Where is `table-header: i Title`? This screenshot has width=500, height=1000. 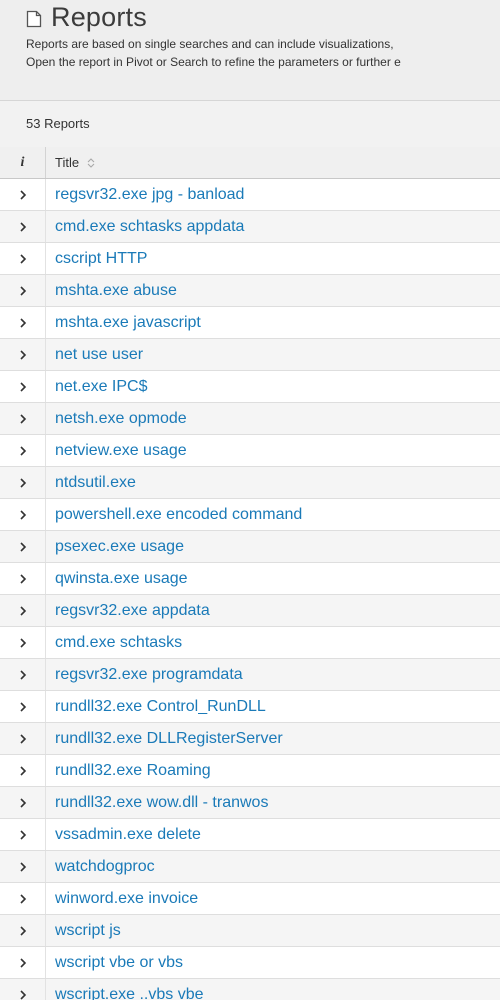
table-header: i Title is located at coordinates (250, 163).